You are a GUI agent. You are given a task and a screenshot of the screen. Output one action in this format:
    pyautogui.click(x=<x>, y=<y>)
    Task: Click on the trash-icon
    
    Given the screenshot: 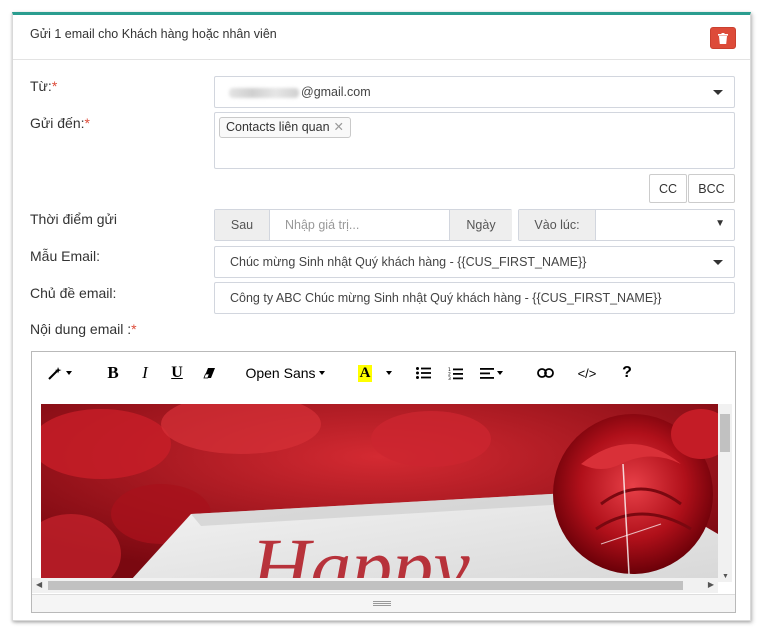 What is the action you would take?
    pyautogui.click(x=723, y=38)
    